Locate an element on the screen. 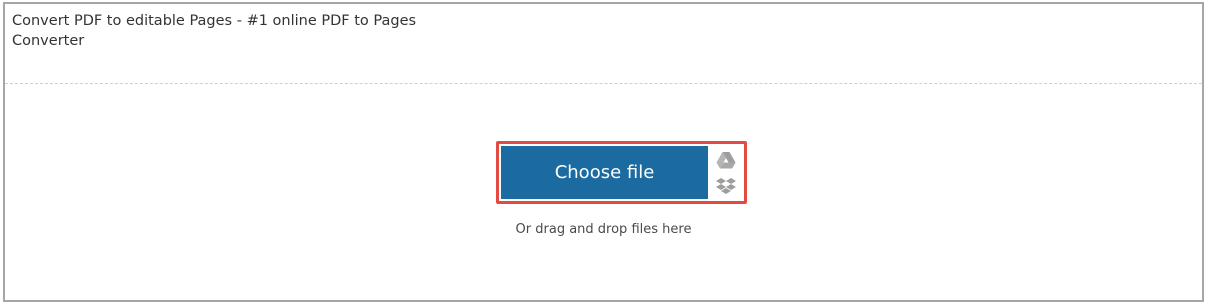 This screenshot has height=305, width=1206. google-drive-button is located at coordinates (726, 160).